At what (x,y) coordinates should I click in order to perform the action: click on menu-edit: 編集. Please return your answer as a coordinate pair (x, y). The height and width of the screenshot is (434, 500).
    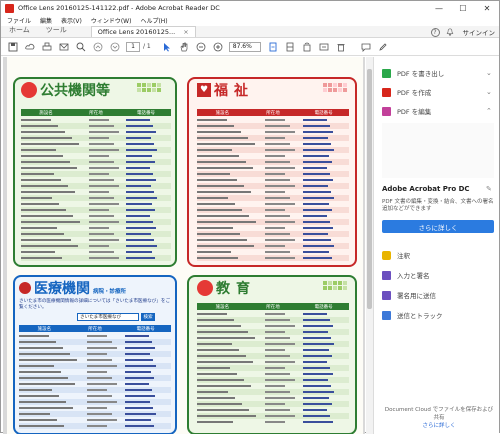
    Looking at the image, I should click on (46, 20).